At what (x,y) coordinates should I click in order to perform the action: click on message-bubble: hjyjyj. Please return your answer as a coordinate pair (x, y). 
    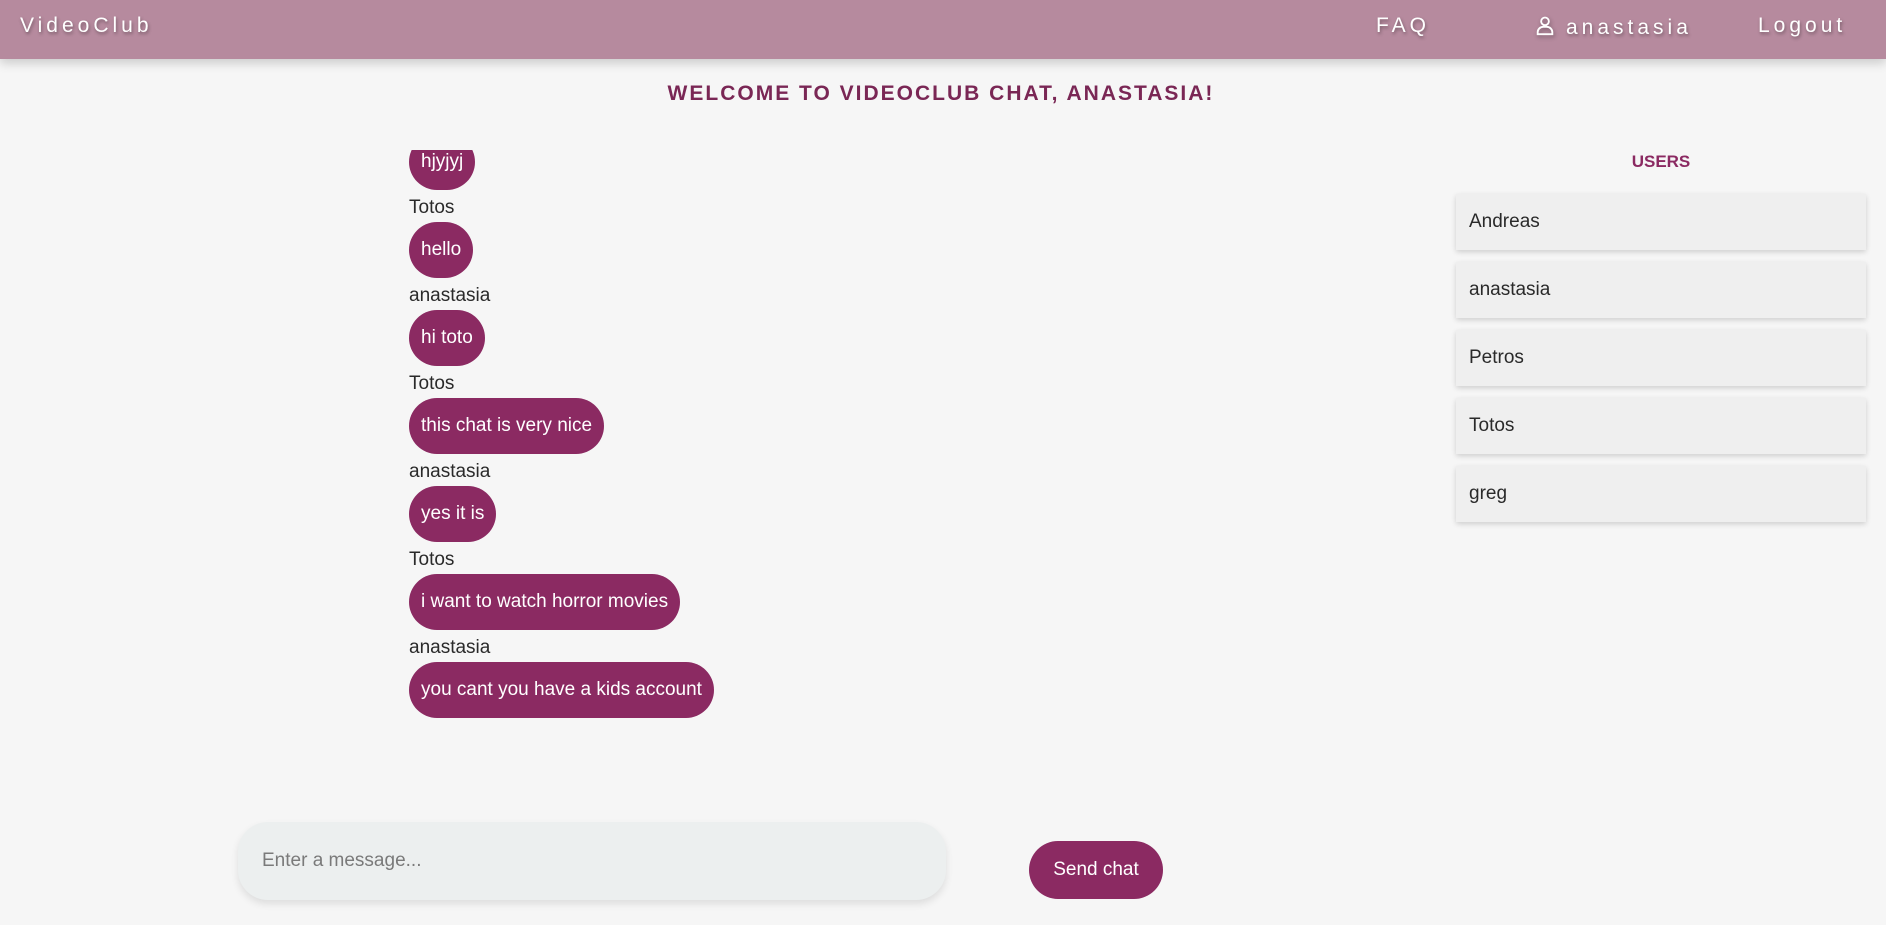
    Looking at the image, I should click on (442, 170).